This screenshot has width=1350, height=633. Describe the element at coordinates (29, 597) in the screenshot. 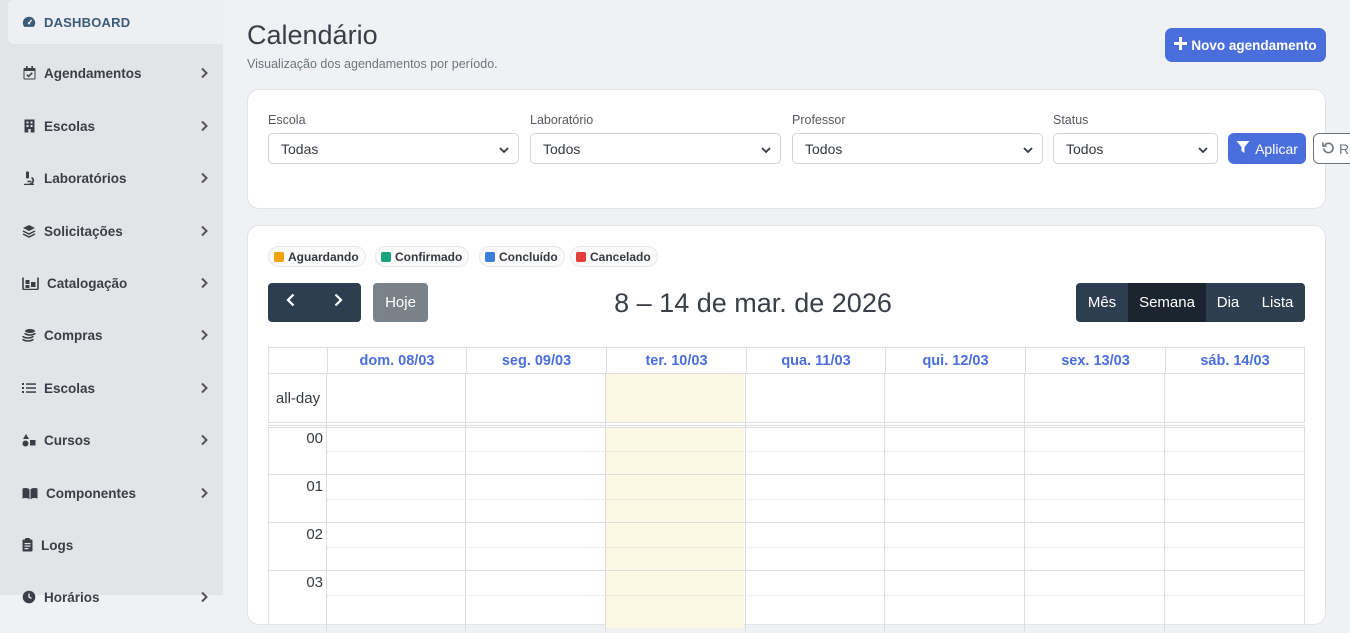

I see `clock-icon` at that location.